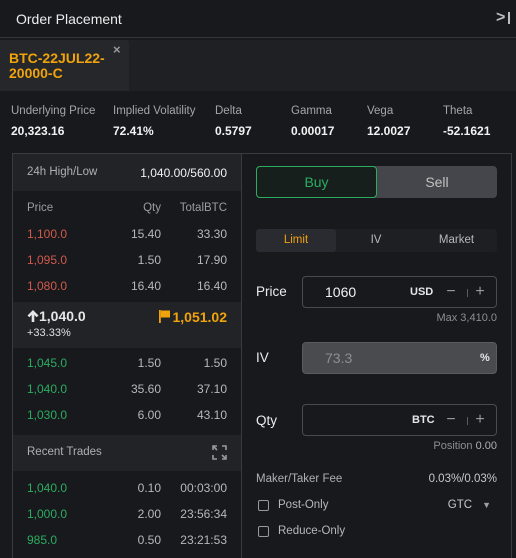  Describe the element at coordinates (127, 390) in the screenshot. I see `bid-row: 1,040.0 35.60 37.10` at that location.